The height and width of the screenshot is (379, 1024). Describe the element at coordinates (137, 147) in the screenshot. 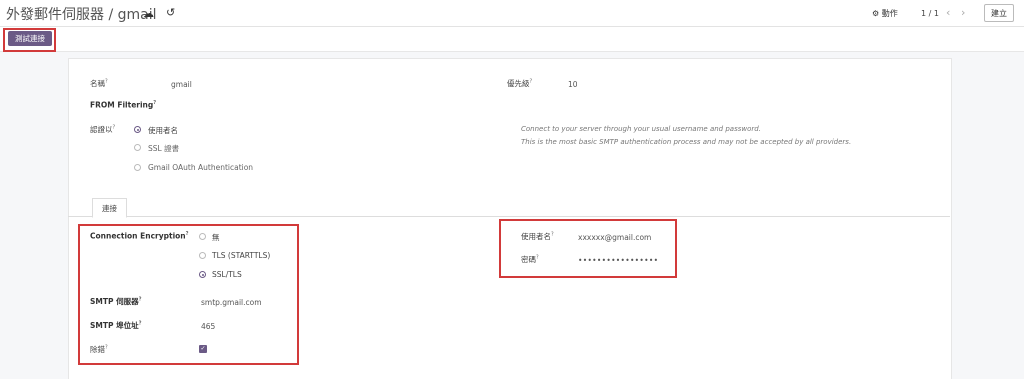

I see `auth-radio-ssl-cert` at that location.